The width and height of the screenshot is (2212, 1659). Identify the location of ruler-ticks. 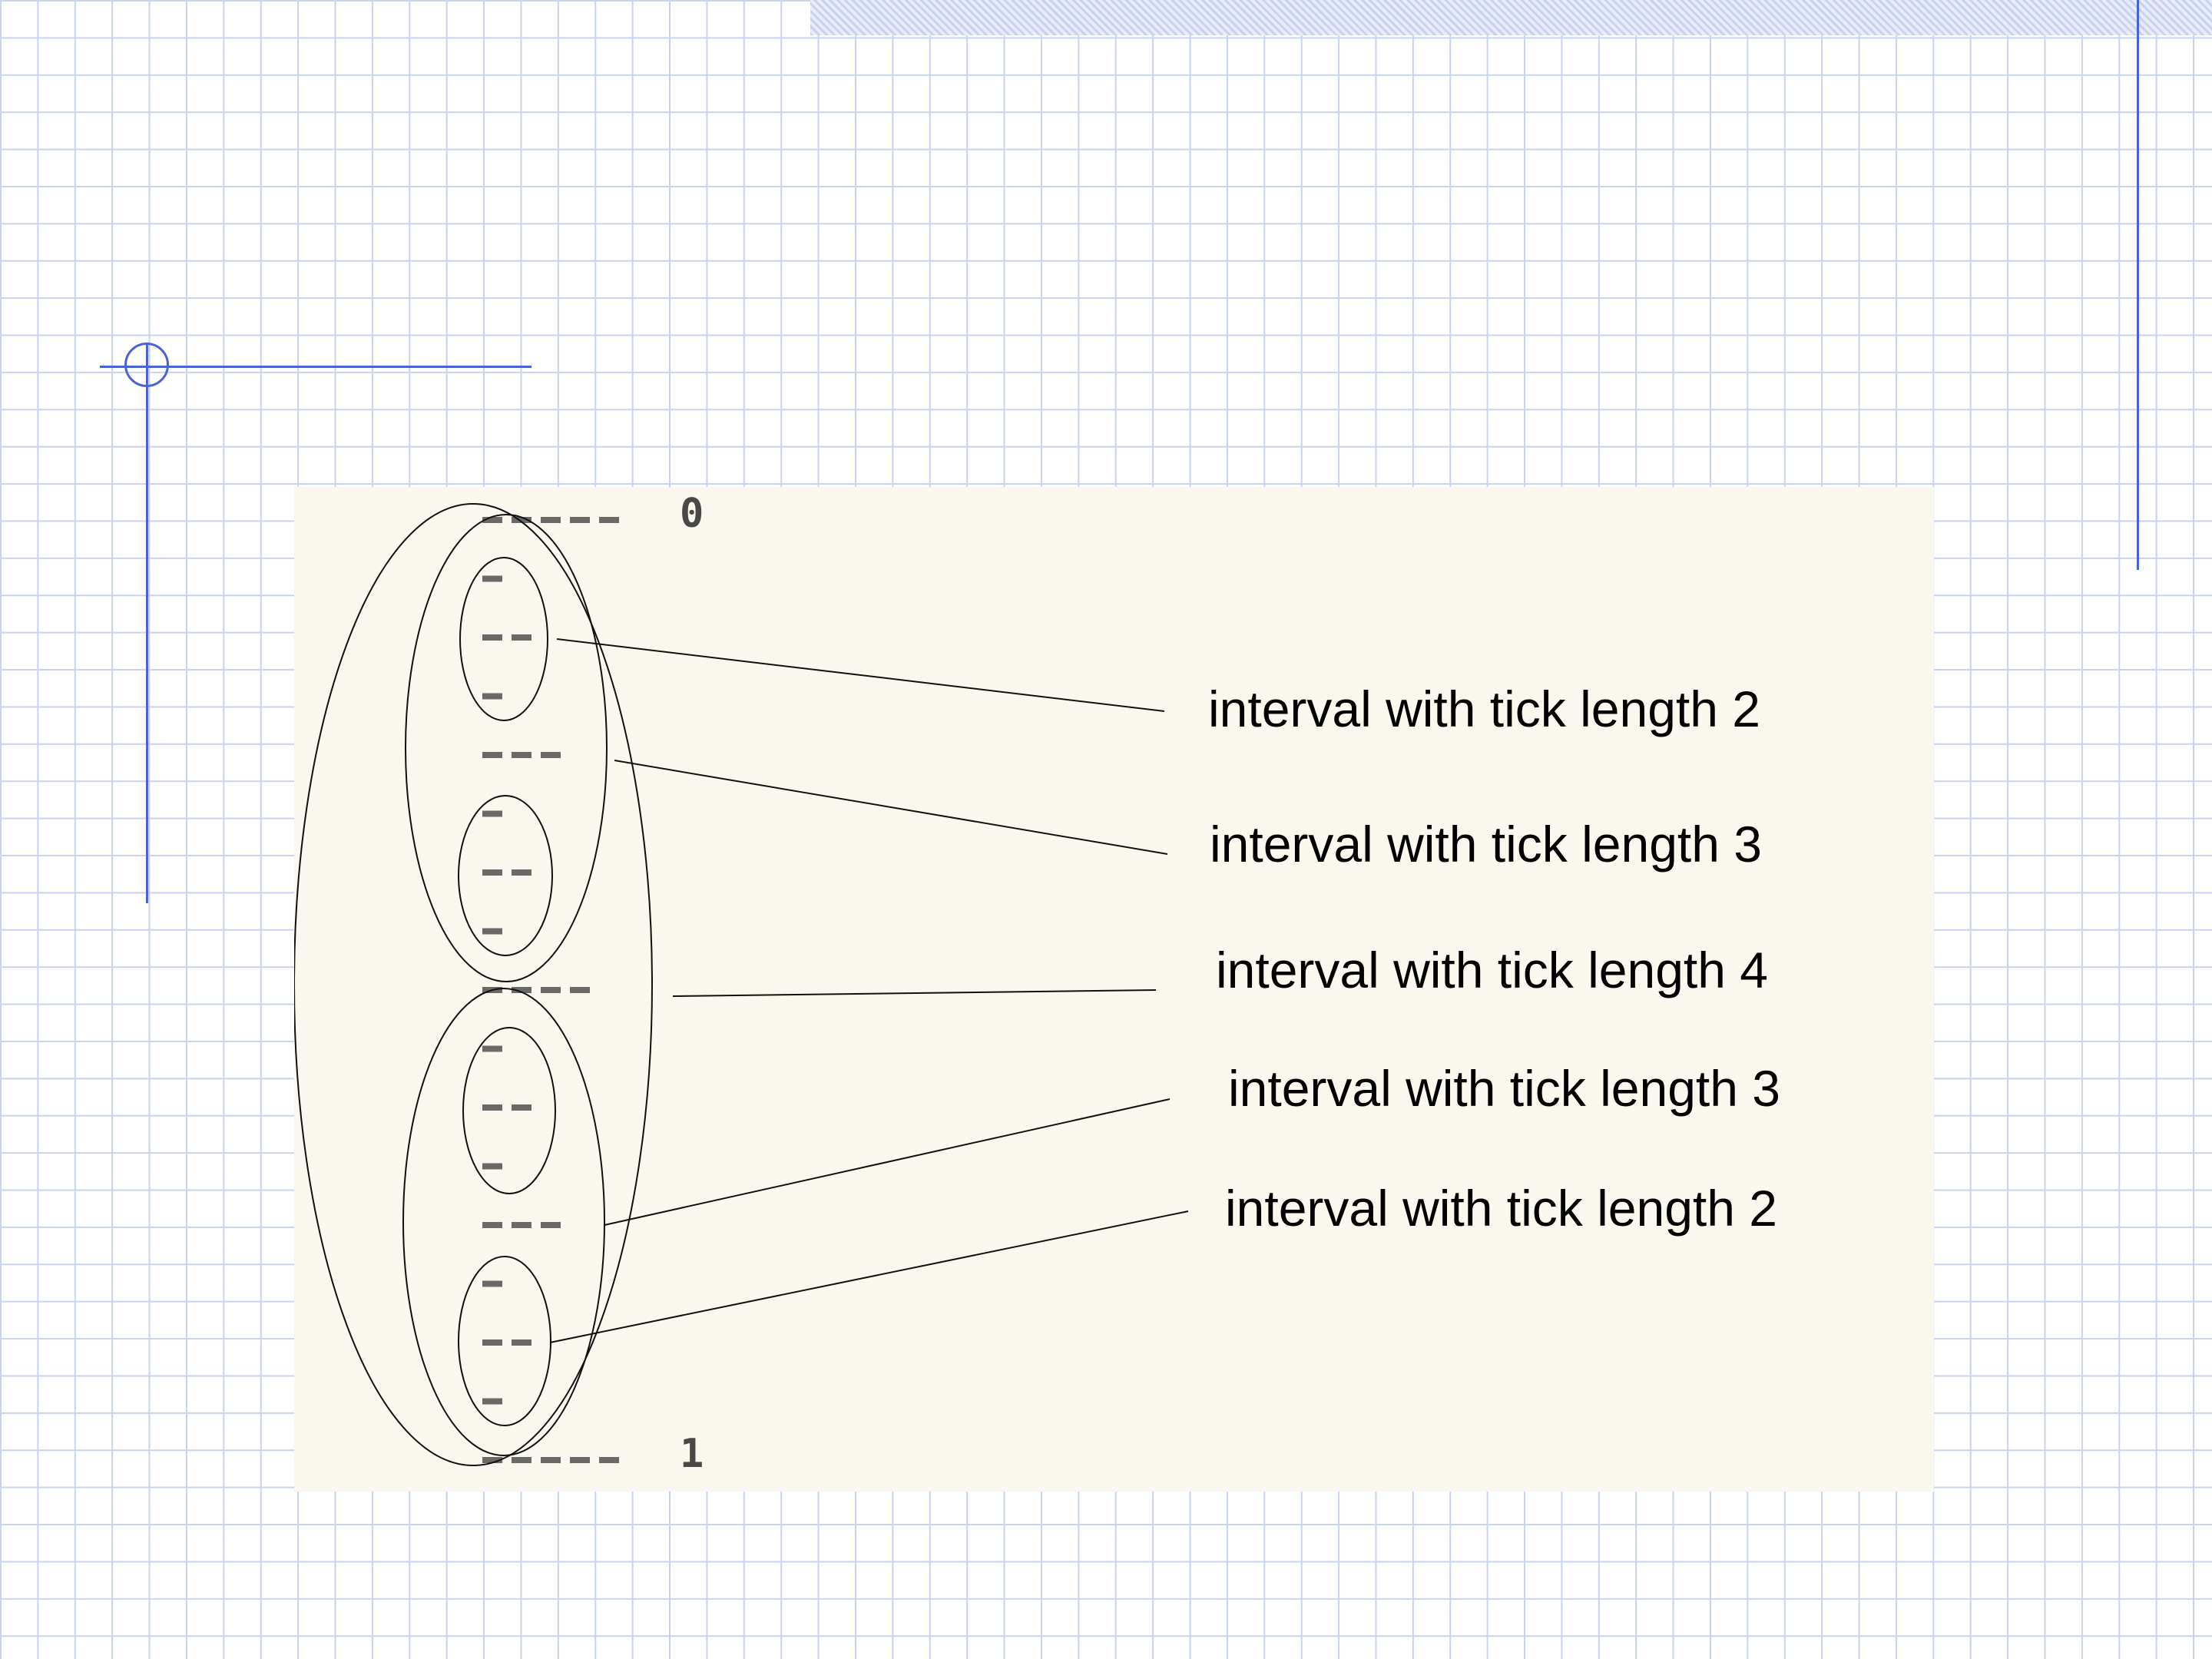
(550, 990).